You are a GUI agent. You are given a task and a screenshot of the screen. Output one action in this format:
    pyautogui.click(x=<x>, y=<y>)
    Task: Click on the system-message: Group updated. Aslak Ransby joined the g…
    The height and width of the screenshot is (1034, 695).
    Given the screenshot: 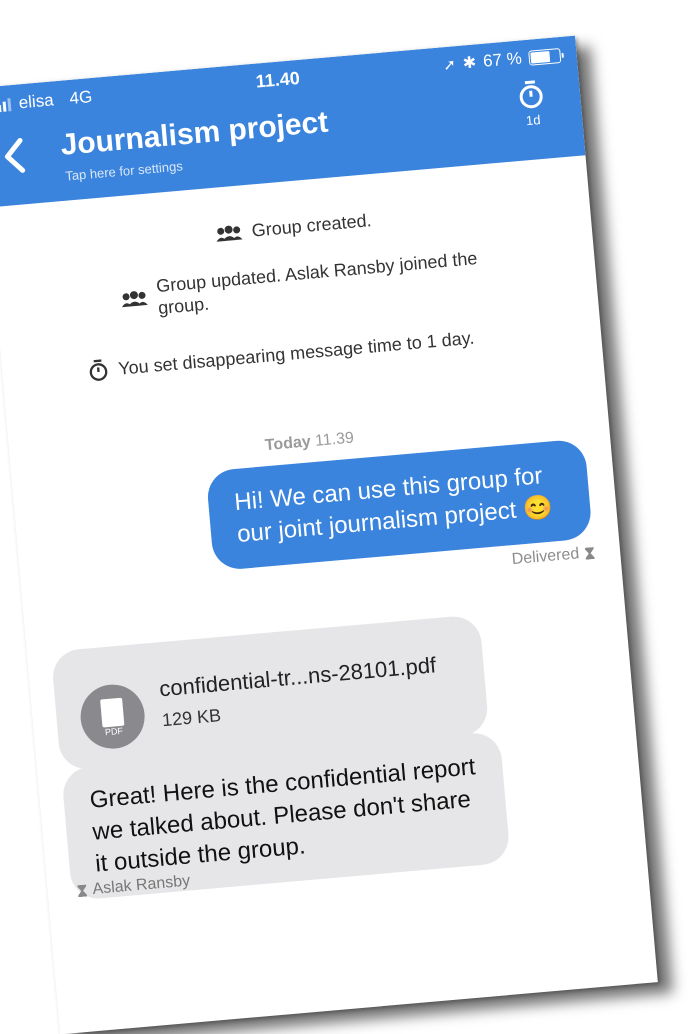 What is the action you would take?
    pyautogui.click(x=325, y=283)
    